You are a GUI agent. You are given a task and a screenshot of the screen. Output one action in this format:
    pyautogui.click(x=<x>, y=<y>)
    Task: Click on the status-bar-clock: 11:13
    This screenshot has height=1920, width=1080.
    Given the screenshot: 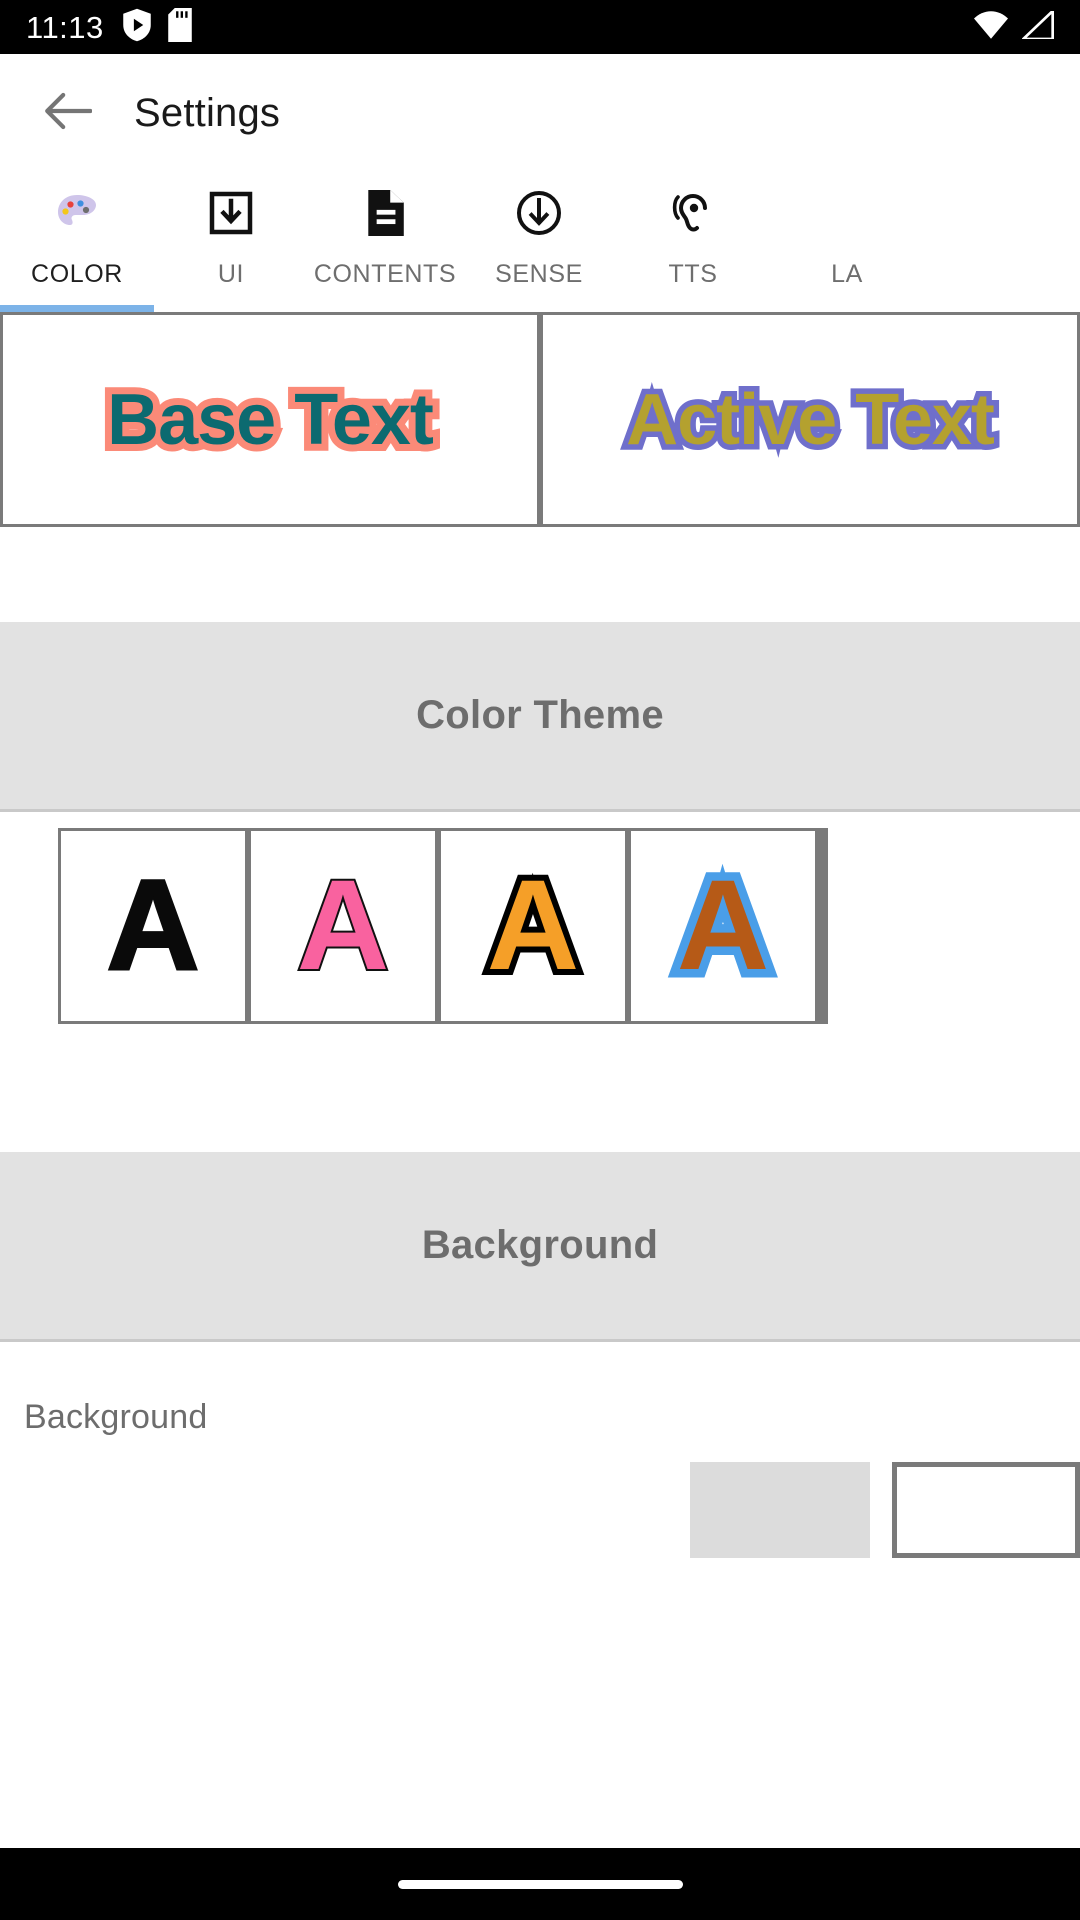 What is the action you would take?
    pyautogui.click(x=65, y=27)
    